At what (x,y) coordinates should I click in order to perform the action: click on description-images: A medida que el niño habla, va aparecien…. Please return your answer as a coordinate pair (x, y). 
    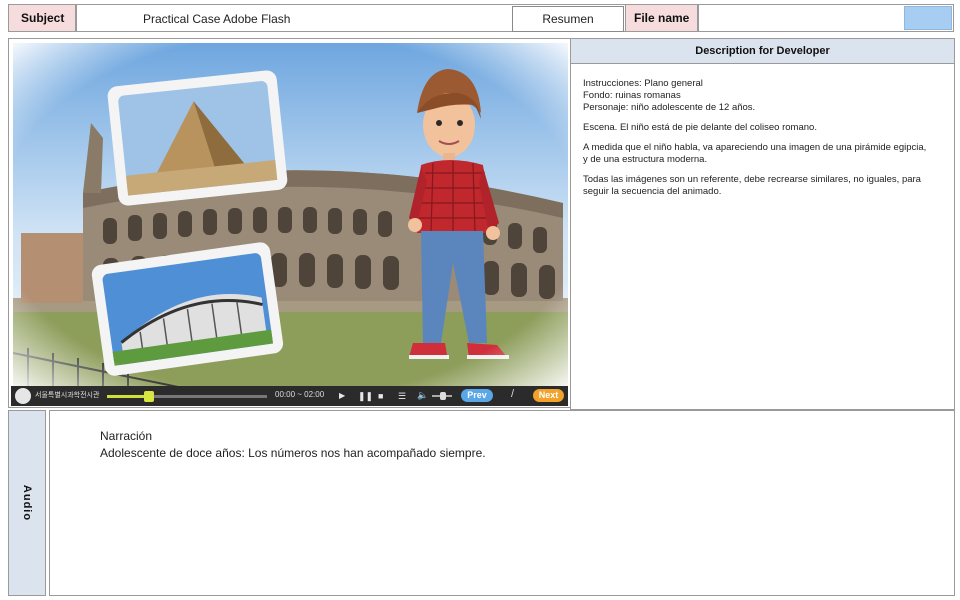
    Looking at the image, I should click on (755, 153).